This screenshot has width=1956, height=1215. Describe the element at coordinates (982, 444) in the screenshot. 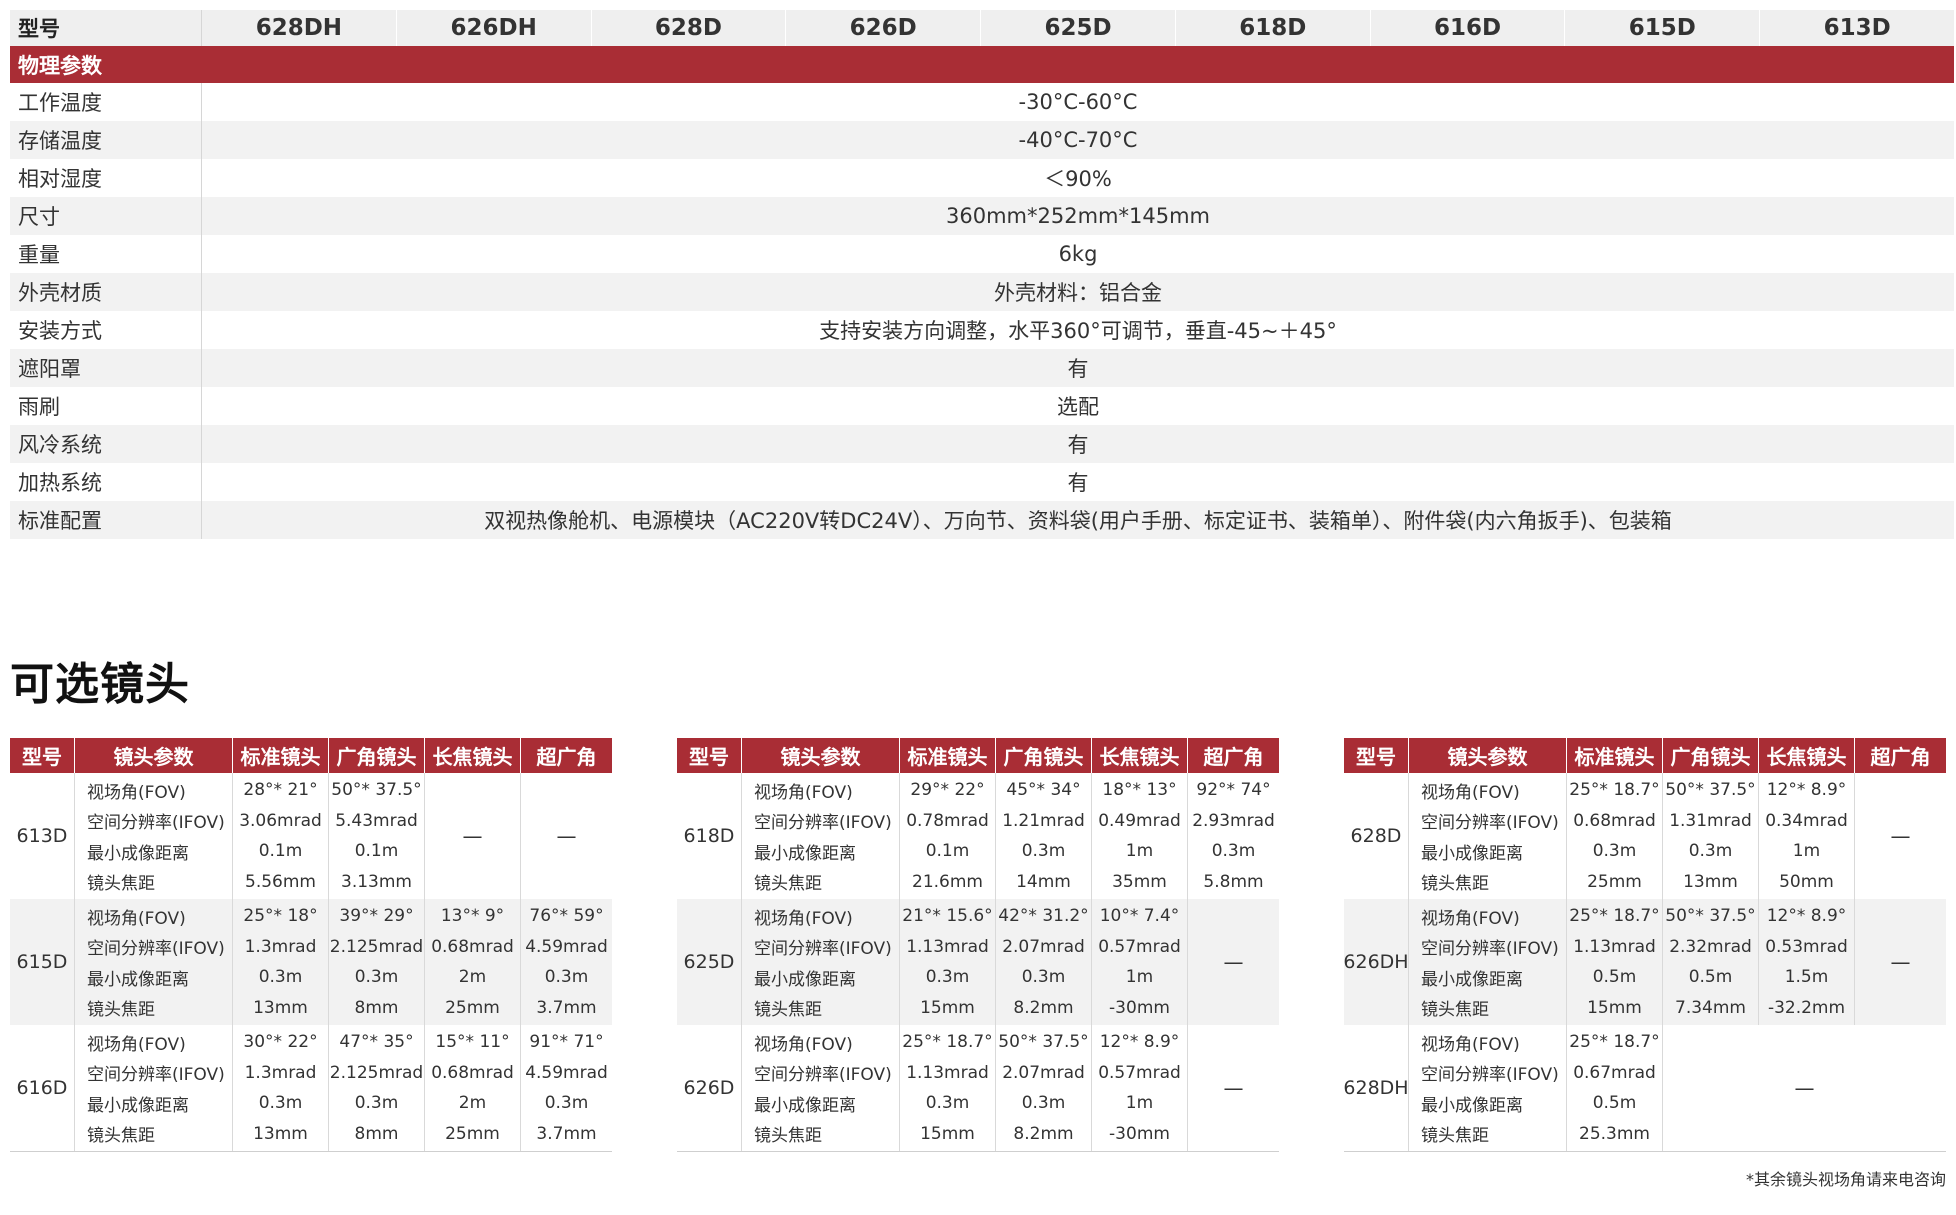

I see `spec-row: 风冷系统 有` at that location.